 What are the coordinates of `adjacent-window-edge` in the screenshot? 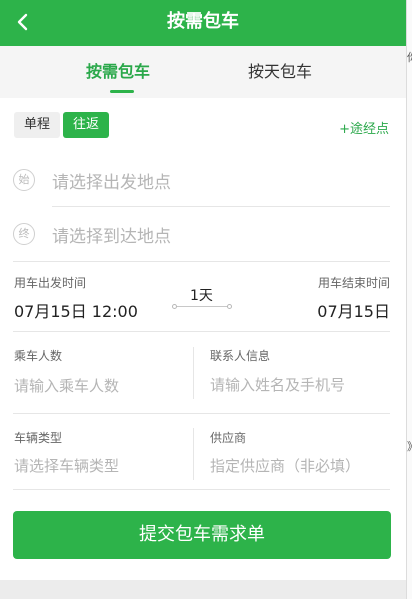 It's located at (409, 299).